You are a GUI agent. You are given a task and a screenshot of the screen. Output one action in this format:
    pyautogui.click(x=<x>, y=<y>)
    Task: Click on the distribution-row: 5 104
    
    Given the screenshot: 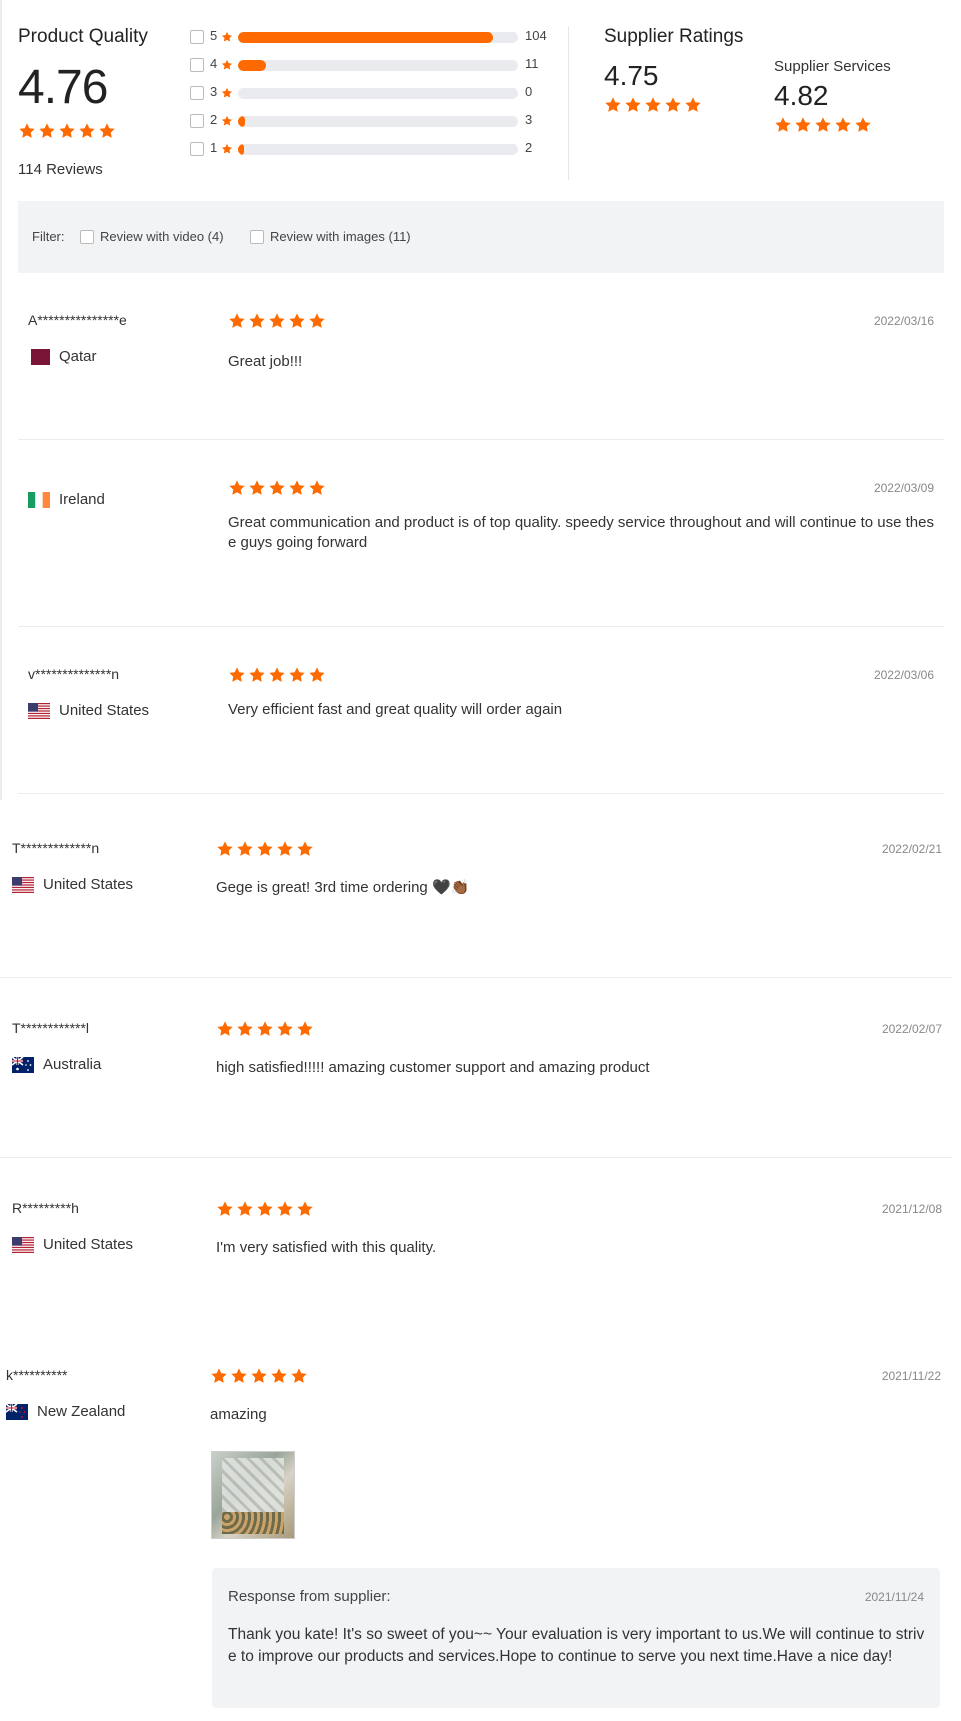 What is the action you would take?
    pyautogui.click(x=375, y=42)
    